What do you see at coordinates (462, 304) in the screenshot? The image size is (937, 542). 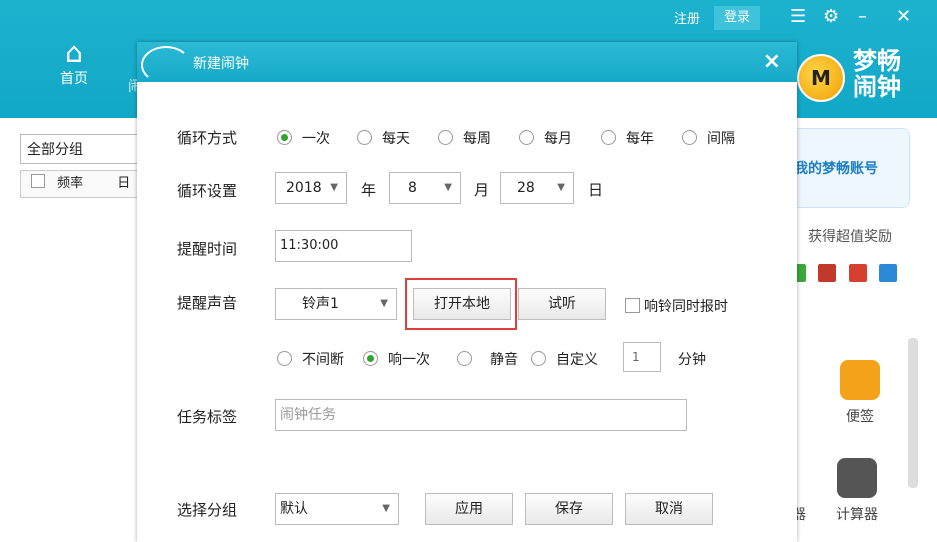 I see `open-local-button: 打开本地` at bounding box center [462, 304].